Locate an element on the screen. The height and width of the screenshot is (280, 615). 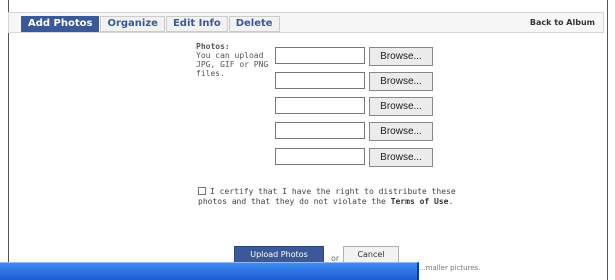
smaller-pictures-note: ...maller pictures. is located at coordinates (450, 268).